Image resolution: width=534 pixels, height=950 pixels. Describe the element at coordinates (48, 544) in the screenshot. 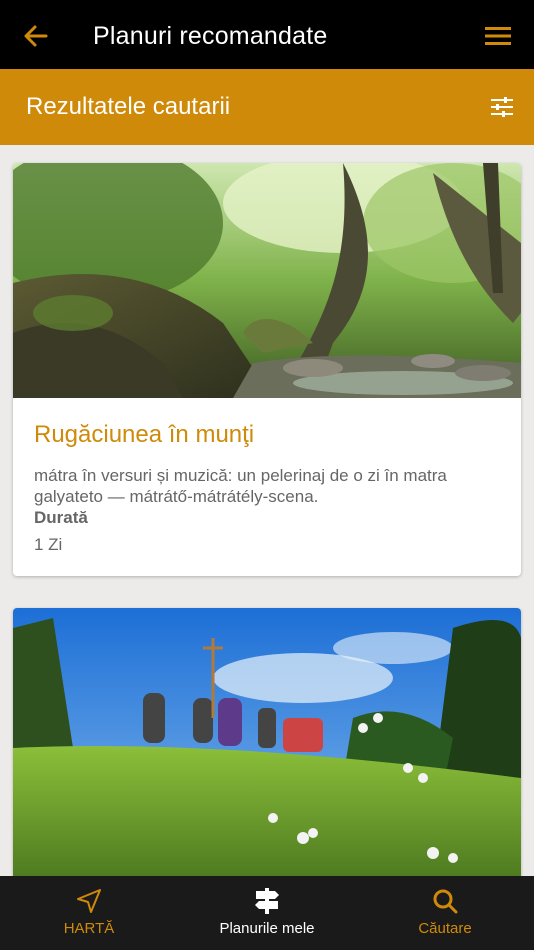

I see `duration-value: 1 Zi` at that location.